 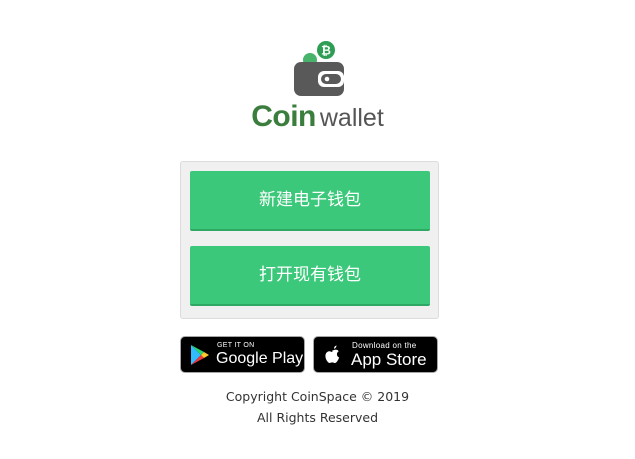 What do you see at coordinates (317, 417) in the screenshot?
I see `rights-text: All Rights Reserved` at bounding box center [317, 417].